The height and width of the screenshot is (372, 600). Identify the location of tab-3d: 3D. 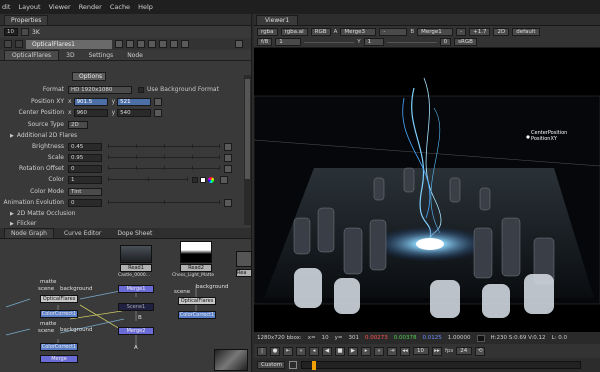
(70, 55).